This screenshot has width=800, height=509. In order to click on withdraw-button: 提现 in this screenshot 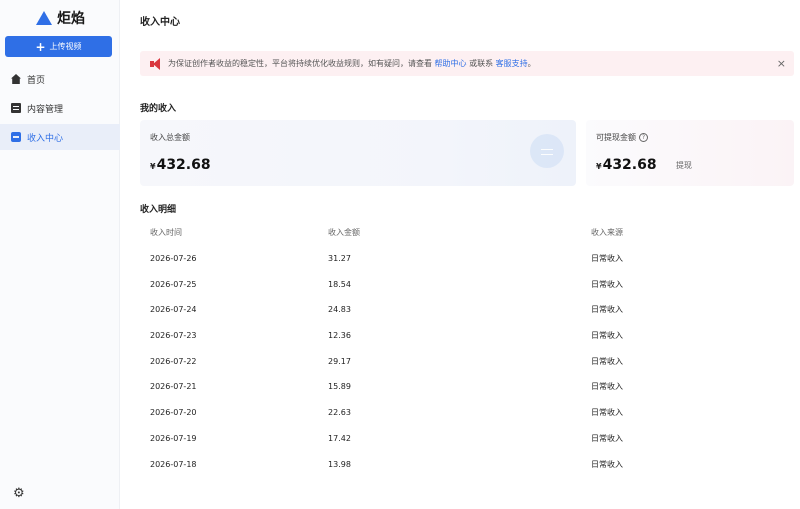, I will do `click(684, 165)`.